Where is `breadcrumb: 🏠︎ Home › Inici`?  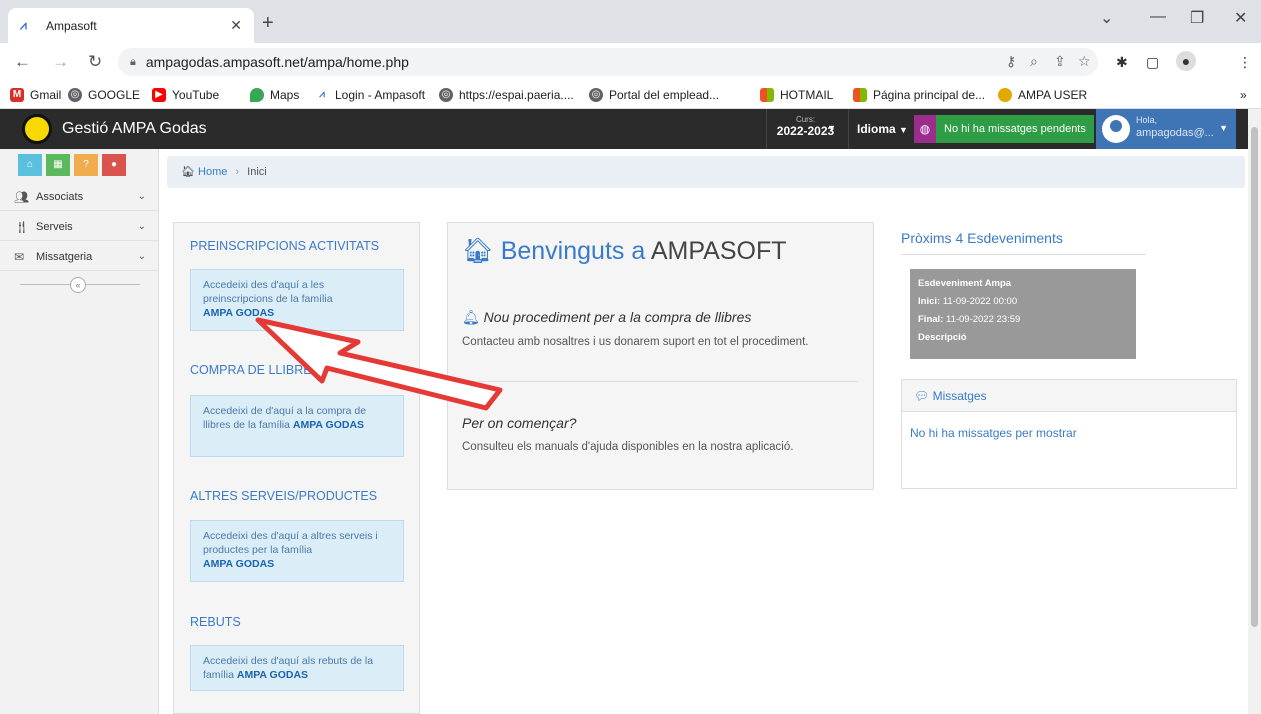 breadcrumb: 🏠︎ Home › Inici is located at coordinates (706, 172).